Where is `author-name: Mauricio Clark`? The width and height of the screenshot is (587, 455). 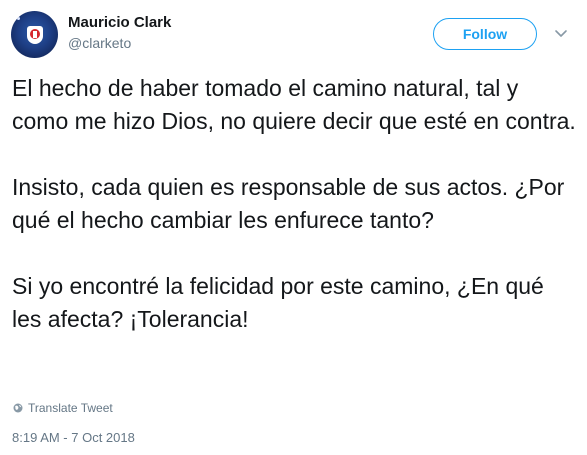 author-name: Mauricio Clark is located at coordinates (119, 23).